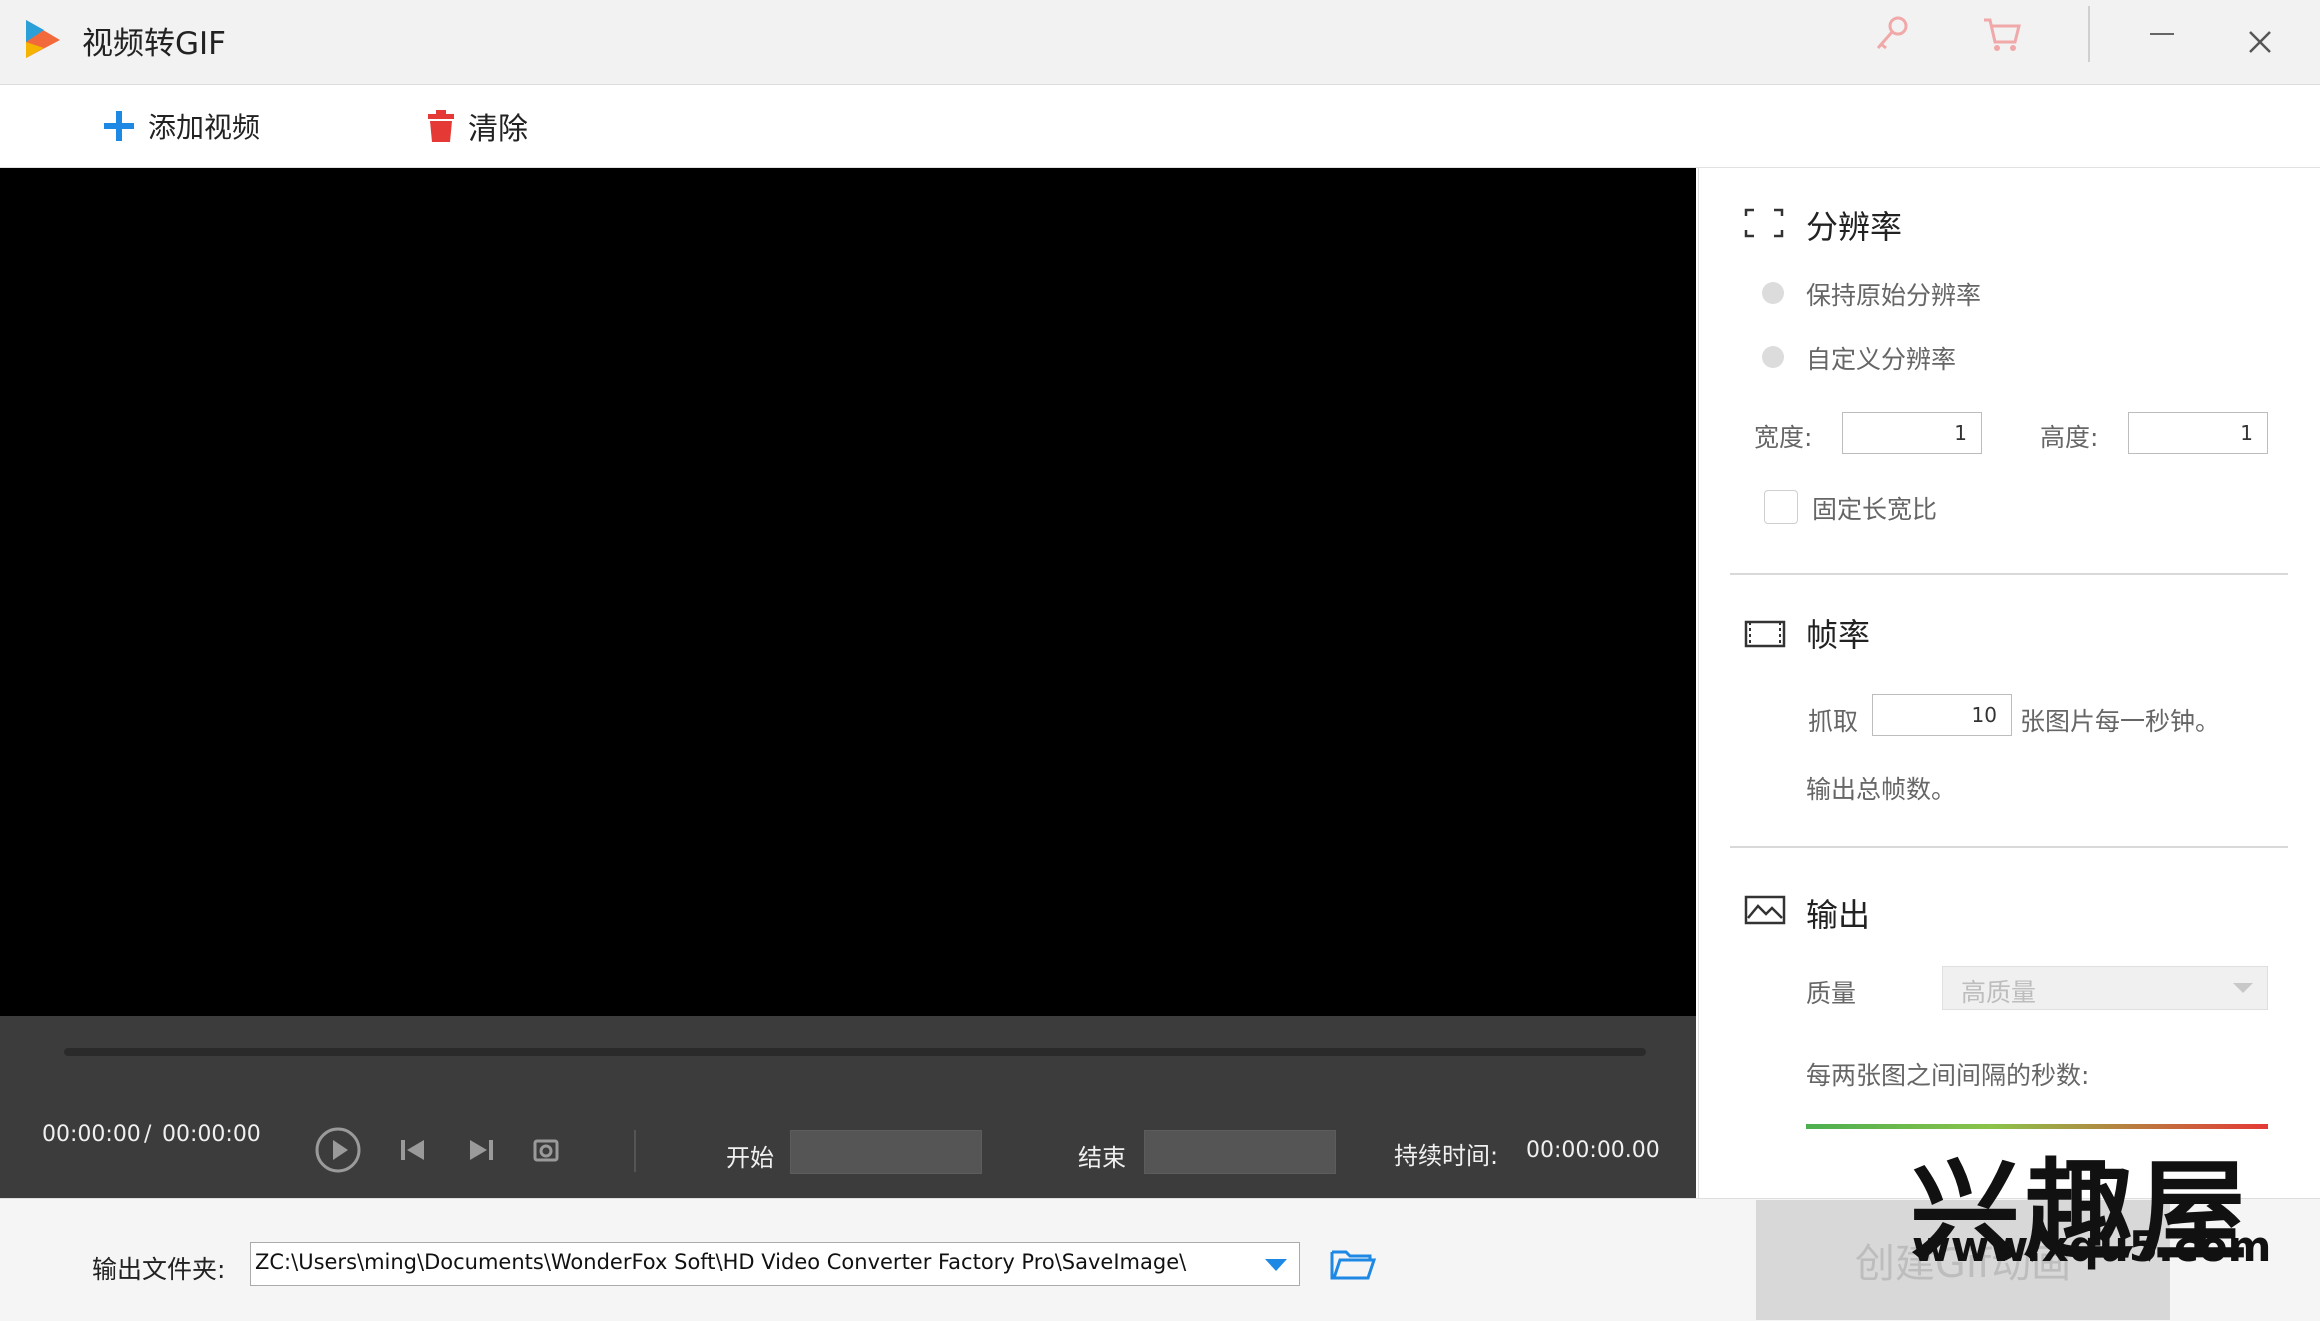  Describe the element at coordinates (2002, 39) in the screenshot. I see `cart-icon` at that location.